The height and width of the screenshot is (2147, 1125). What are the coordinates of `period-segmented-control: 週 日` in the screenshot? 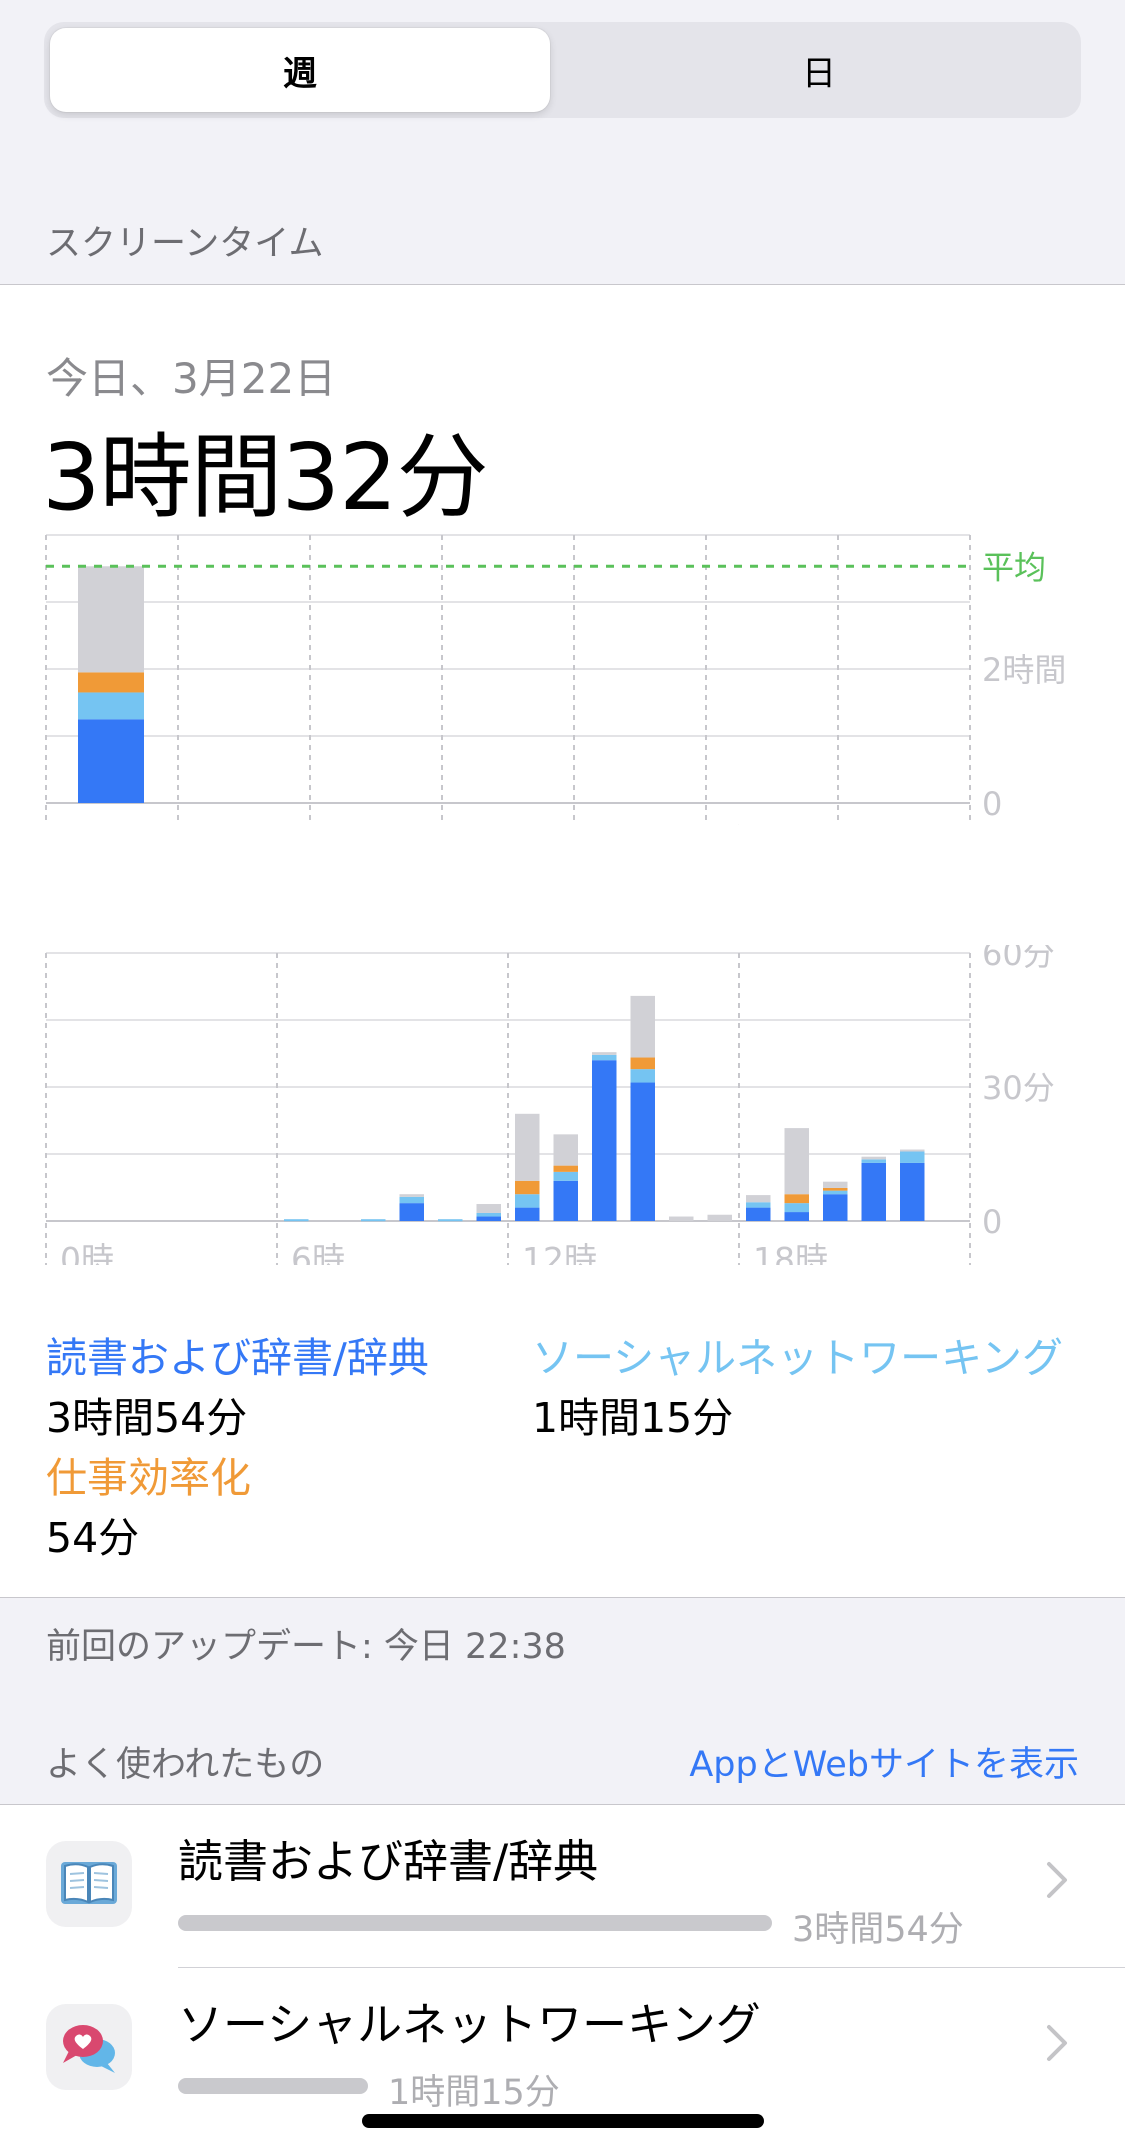 It's located at (562, 70).